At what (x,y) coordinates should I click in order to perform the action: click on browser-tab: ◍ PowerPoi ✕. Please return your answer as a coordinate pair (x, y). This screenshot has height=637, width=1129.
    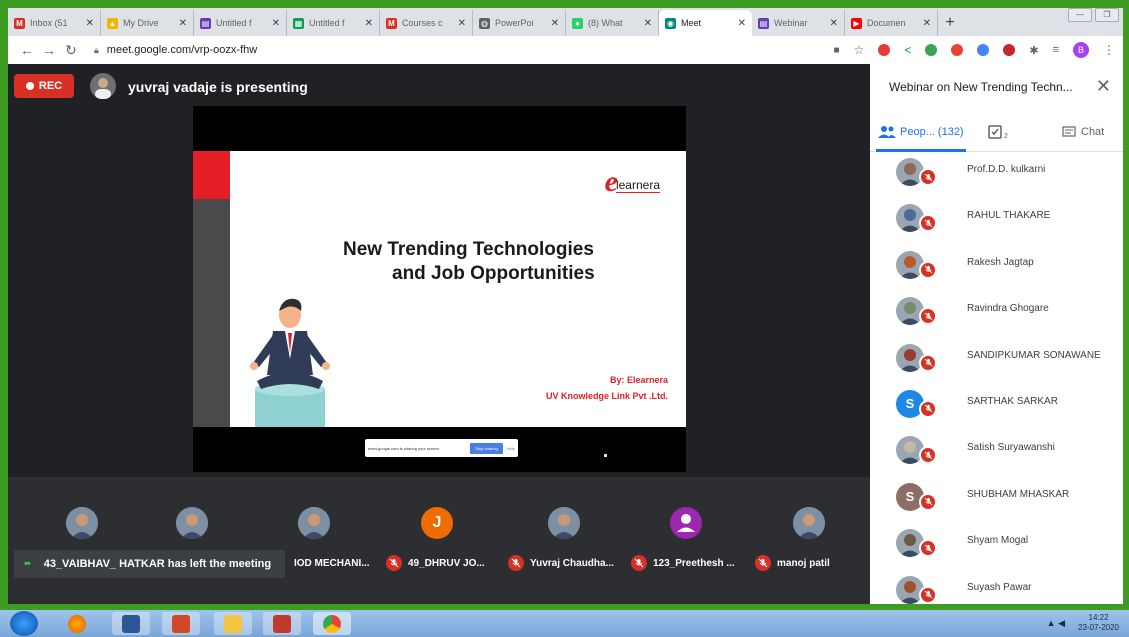
    Looking at the image, I should click on (519, 23).